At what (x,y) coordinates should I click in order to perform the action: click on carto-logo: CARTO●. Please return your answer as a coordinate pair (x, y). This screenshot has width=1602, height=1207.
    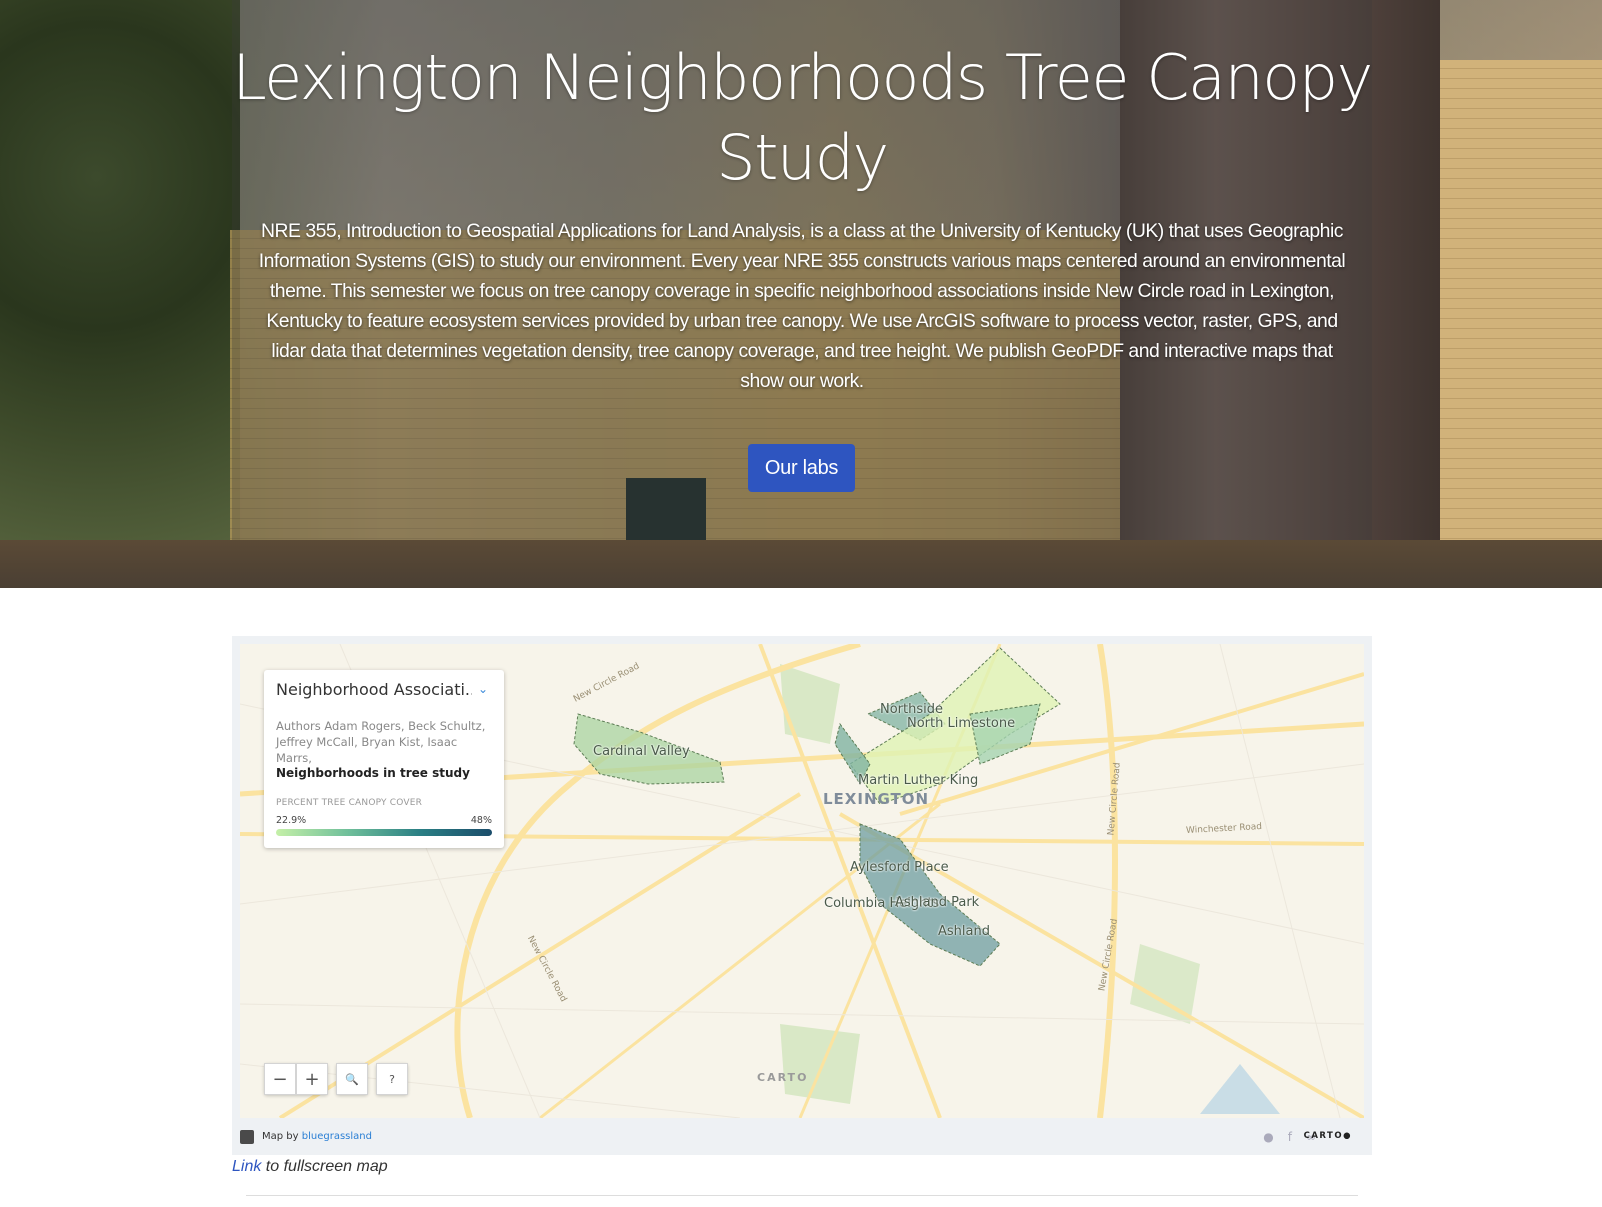
    Looking at the image, I should click on (1328, 1136).